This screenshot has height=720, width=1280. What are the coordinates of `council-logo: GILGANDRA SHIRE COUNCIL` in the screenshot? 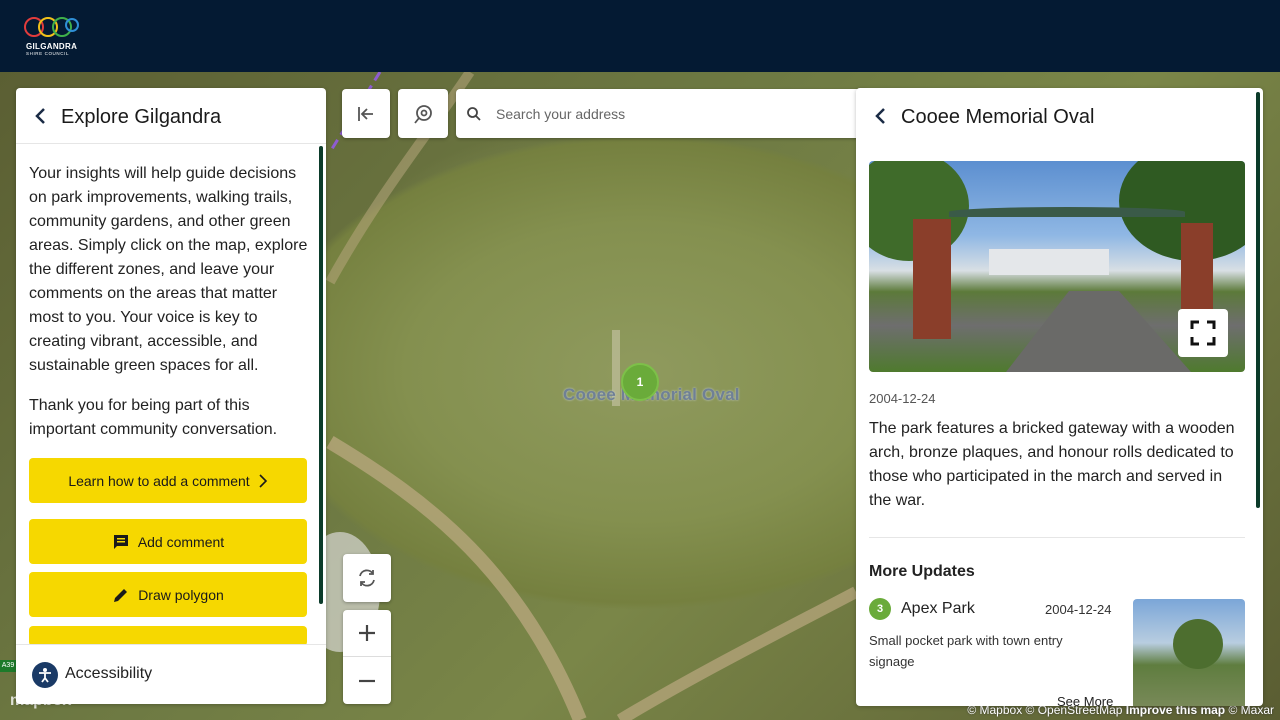 It's located at (52, 36).